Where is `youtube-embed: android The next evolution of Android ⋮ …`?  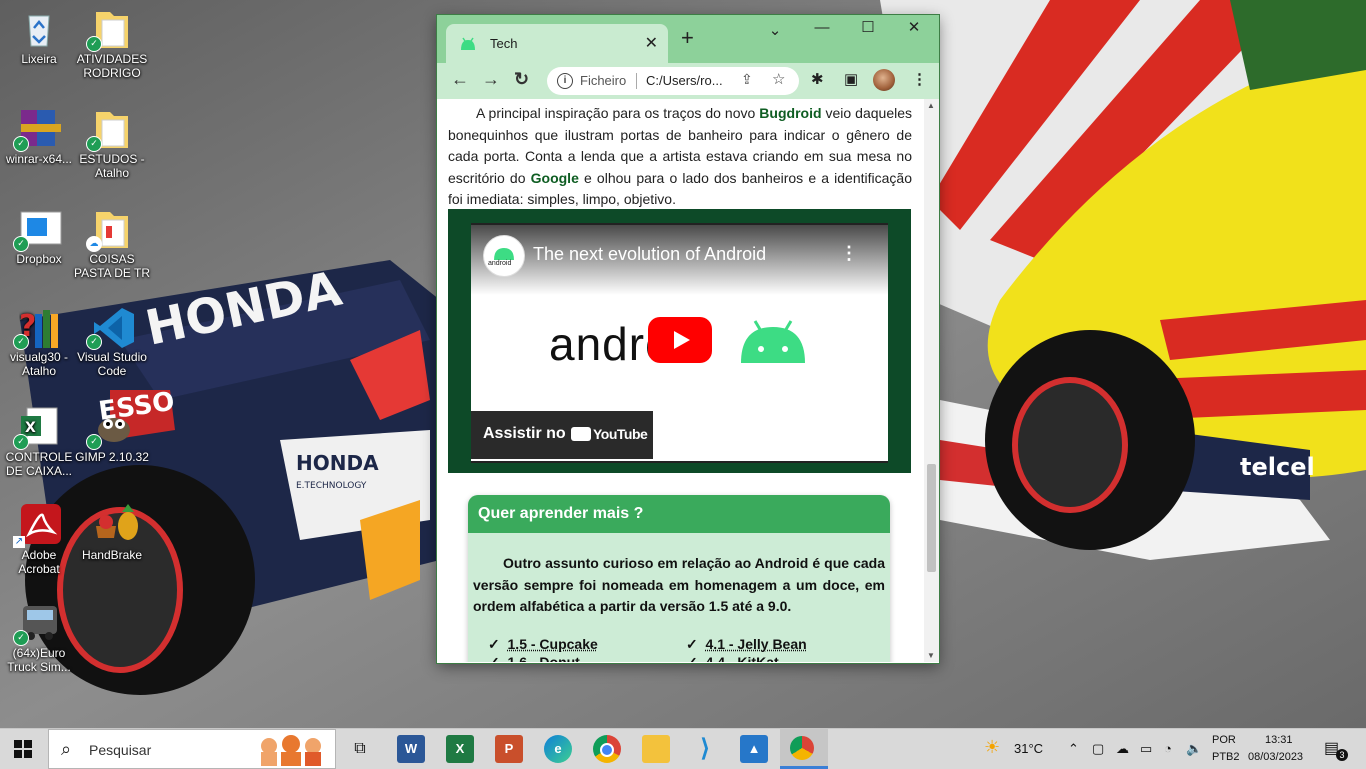 youtube-embed: android The next evolution of Android ⋮ … is located at coordinates (679, 343).